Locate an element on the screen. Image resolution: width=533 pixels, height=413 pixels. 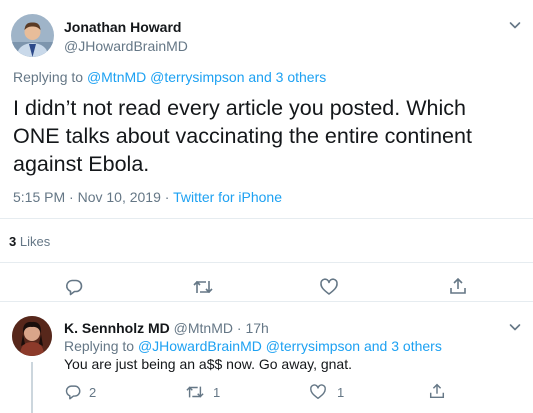
author-handle: @JHowardBrainMD is located at coordinates (126, 46).